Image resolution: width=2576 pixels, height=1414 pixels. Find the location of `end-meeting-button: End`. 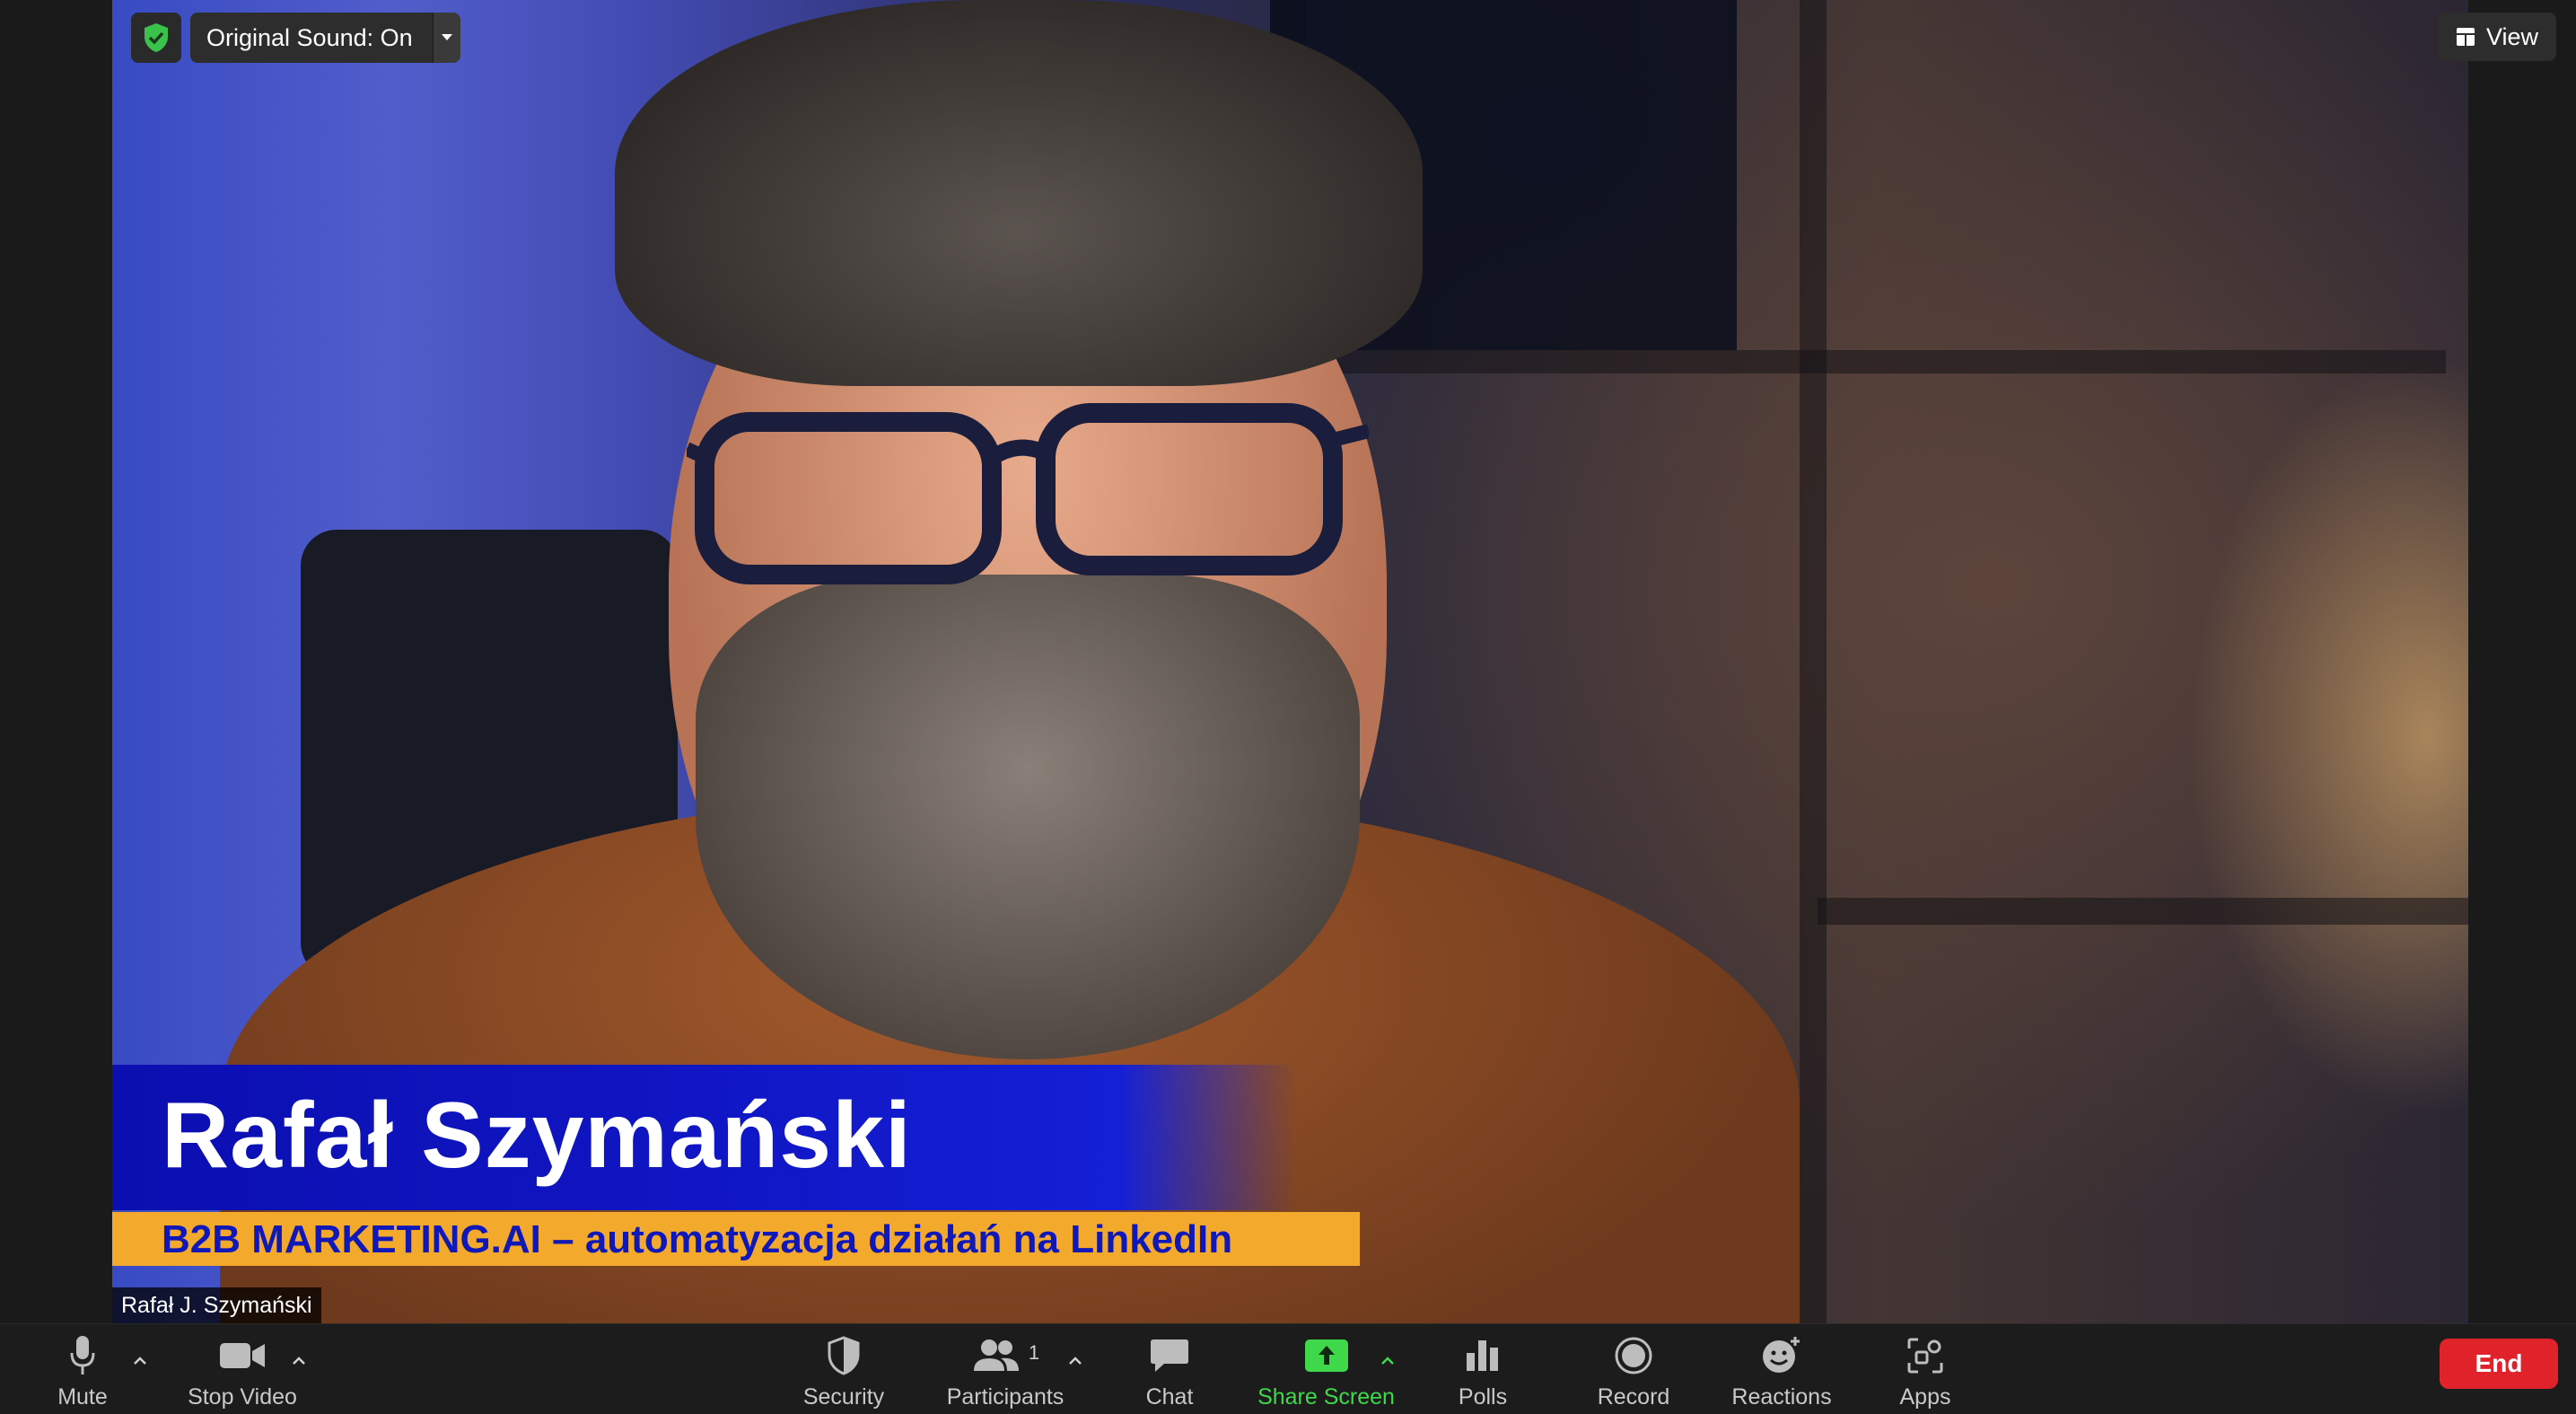

end-meeting-button: End is located at coordinates (2499, 1364).